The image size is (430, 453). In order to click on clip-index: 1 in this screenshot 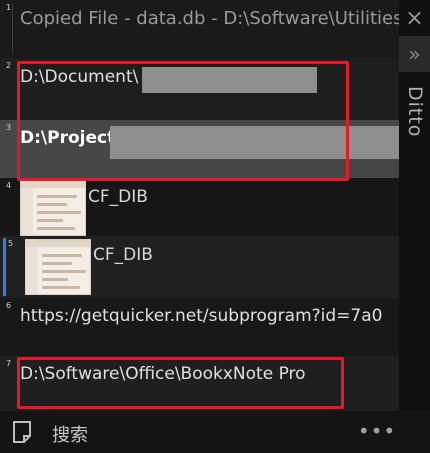, I will do `click(9, 7)`.